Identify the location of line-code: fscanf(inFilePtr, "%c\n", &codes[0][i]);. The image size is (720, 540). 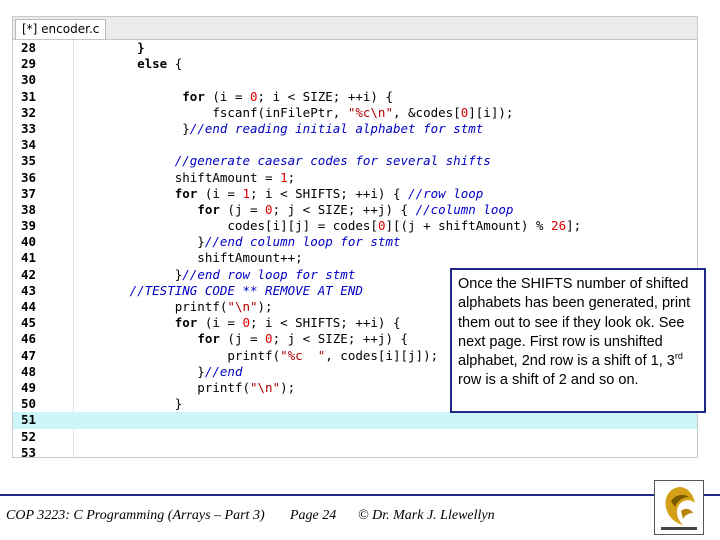
(310, 113).